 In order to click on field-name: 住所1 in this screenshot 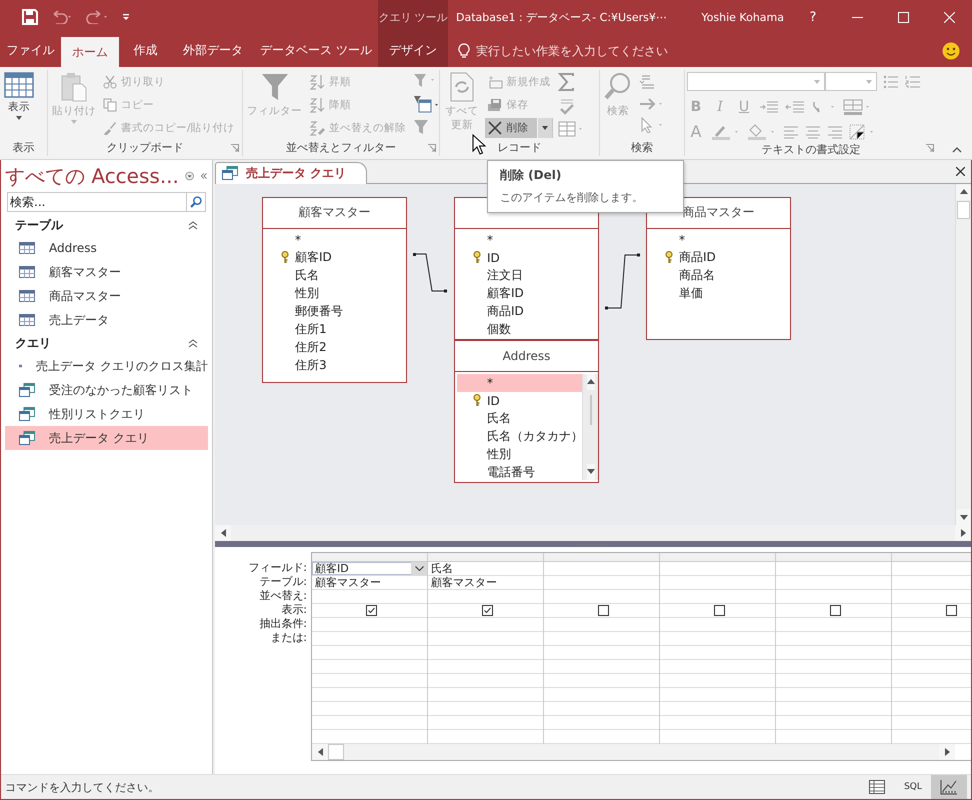, I will do `click(311, 329)`.